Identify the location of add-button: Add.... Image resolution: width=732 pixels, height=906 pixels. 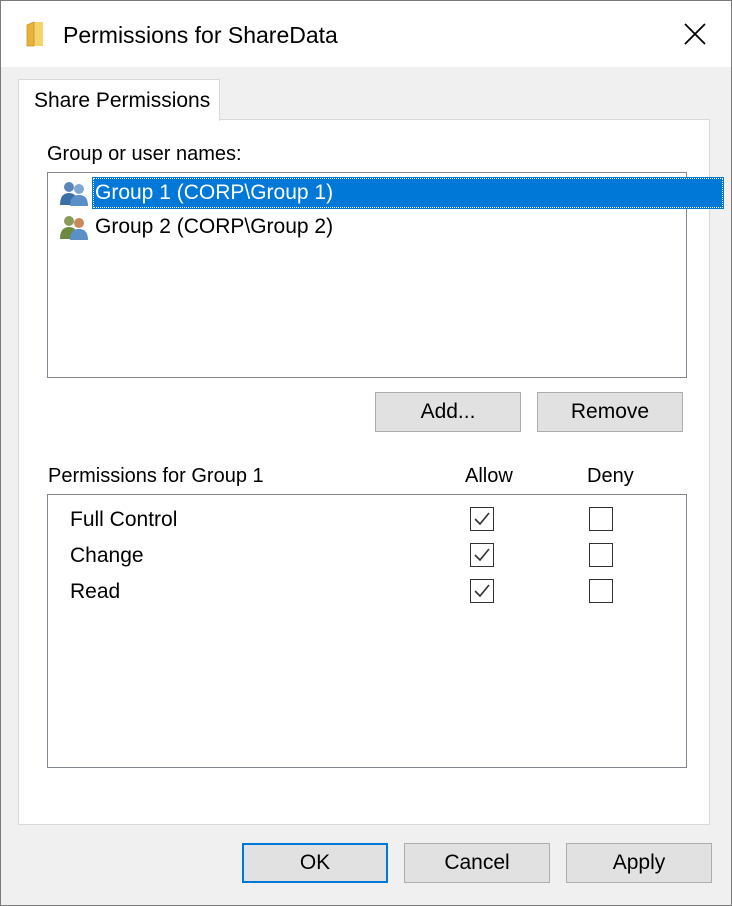
(448, 412).